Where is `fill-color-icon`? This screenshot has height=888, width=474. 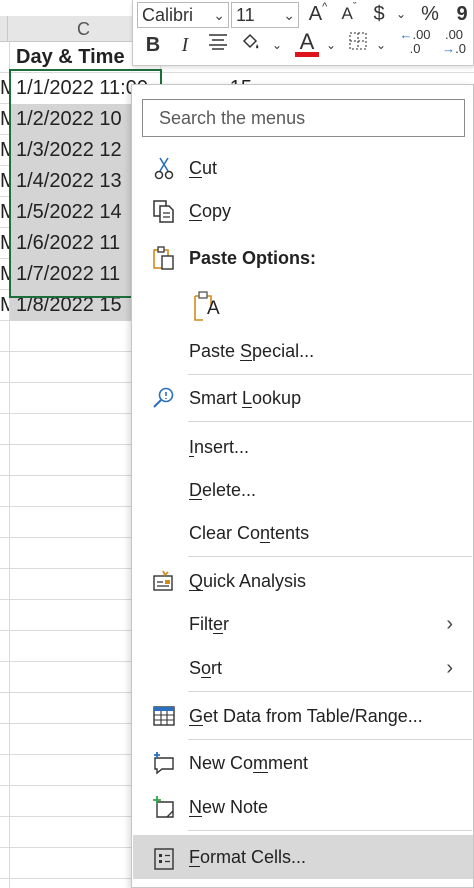
fill-color-icon is located at coordinates (250, 46).